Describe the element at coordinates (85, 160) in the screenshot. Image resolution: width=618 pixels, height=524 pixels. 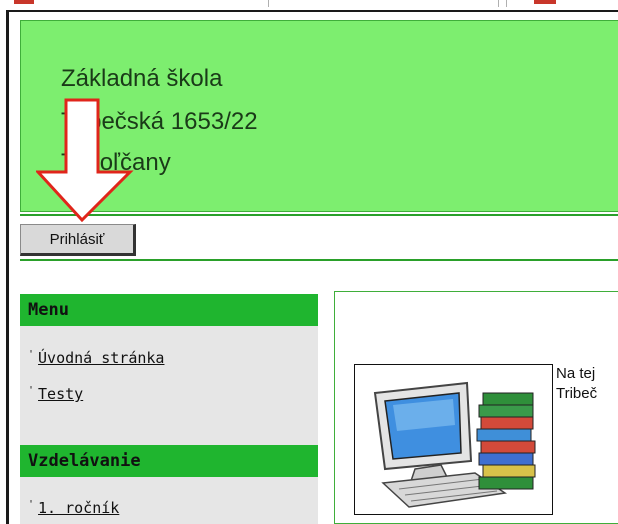
I see `down-arrow-icon` at that location.